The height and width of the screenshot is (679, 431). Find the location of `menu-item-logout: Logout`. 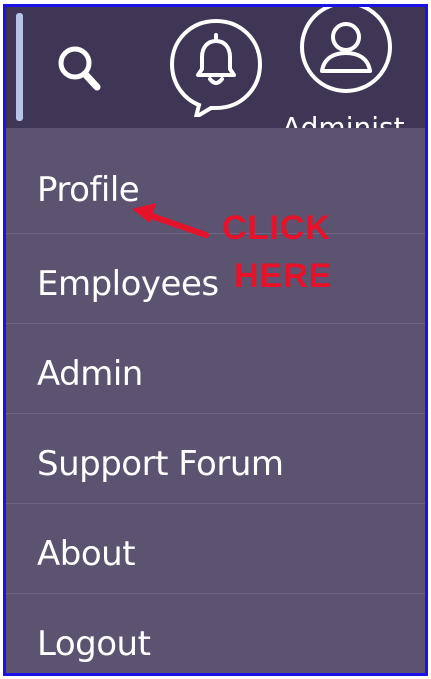

menu-item-logout: Logout is located at coordinates (215, 633).